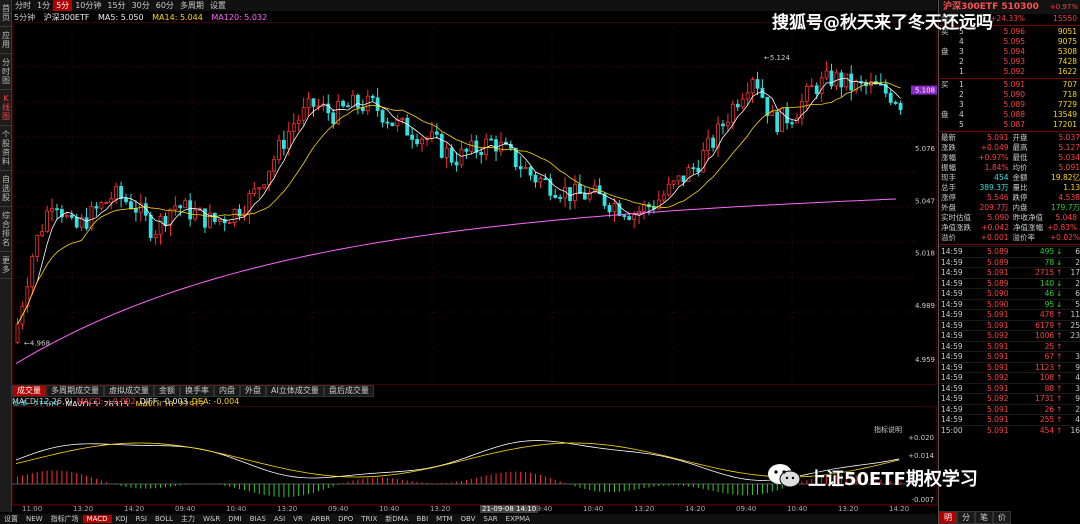 The image size is (1080, 524). I want to click on indicator-button: MACD, so click(97, 519).